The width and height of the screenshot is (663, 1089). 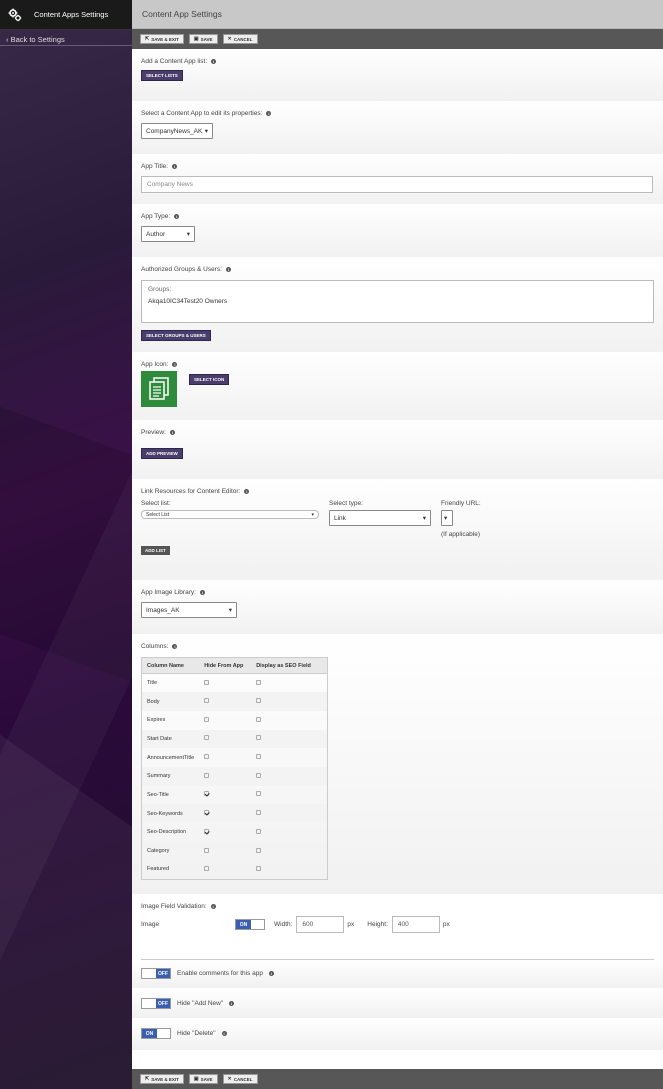 I want to click on app-type-label: App Type:, so click(x=156, y=216).